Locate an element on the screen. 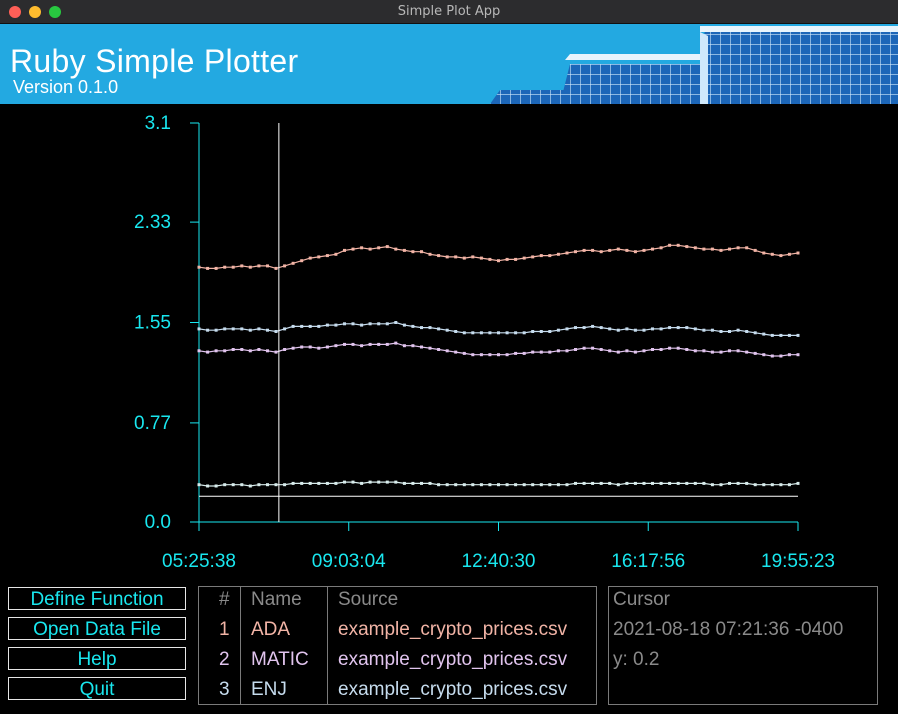 The image size is (898, 714). row-name: ADA is located at coordinates (271, 629).